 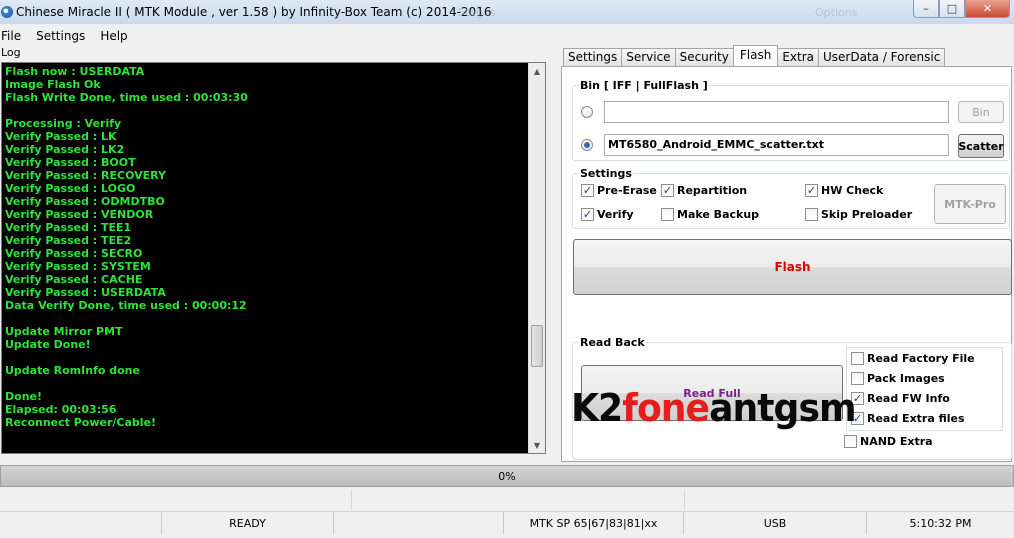 I want to click on bin-group-title: Bin [ IFF | FullFlash ], so click(x=644, y=85).